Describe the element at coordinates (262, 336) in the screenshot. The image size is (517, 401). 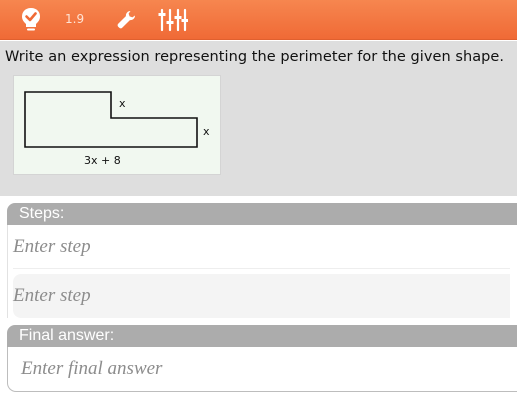
I see `final-answer-header: Final answer:` at that location.